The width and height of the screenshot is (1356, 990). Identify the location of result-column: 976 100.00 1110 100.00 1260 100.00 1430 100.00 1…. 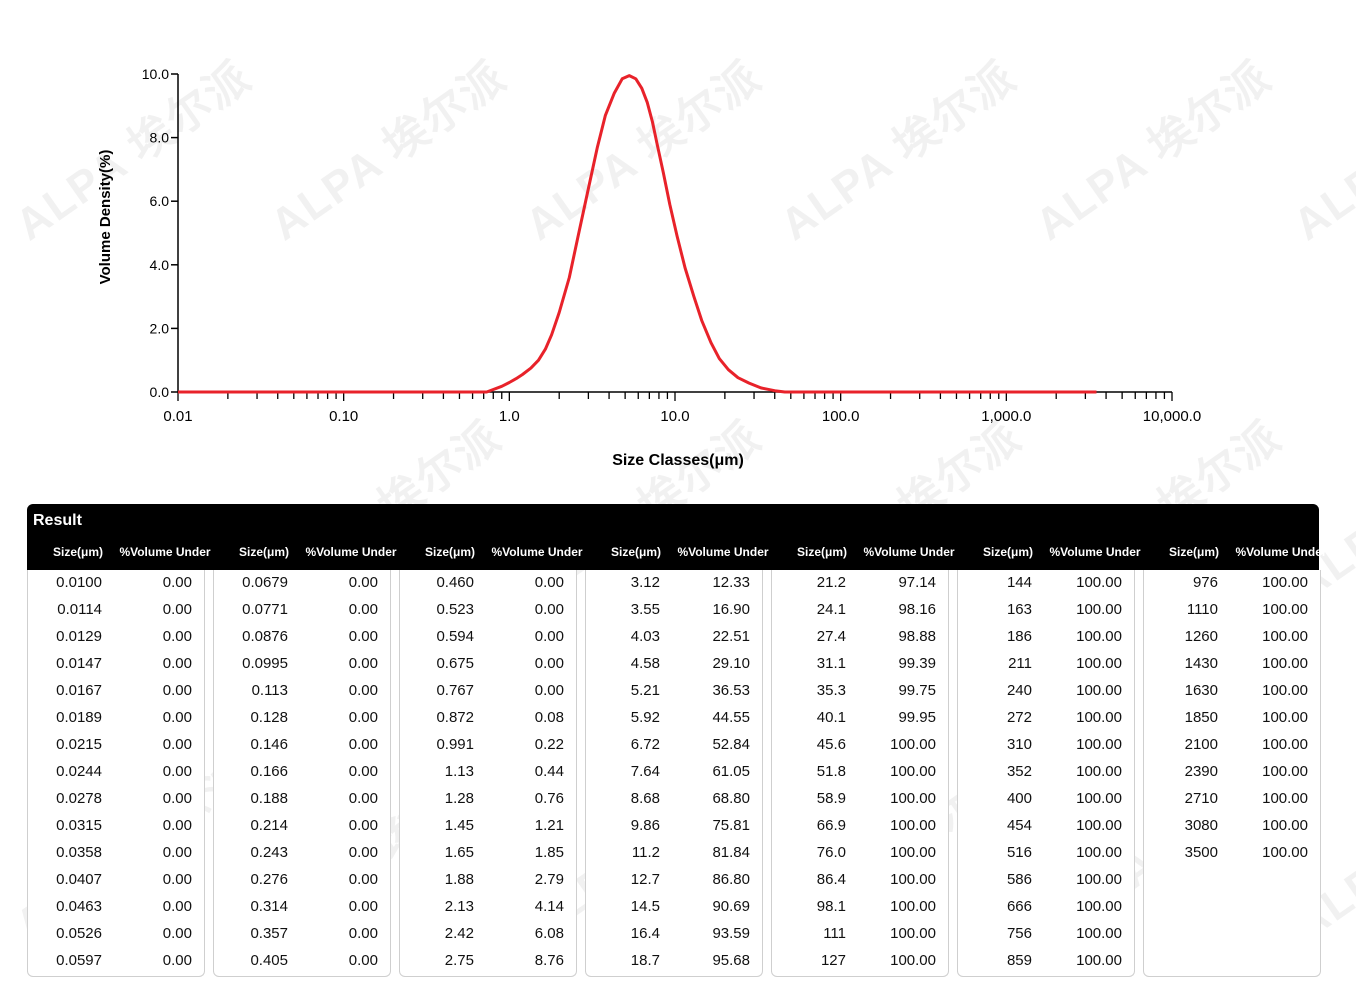
(1232, 773).